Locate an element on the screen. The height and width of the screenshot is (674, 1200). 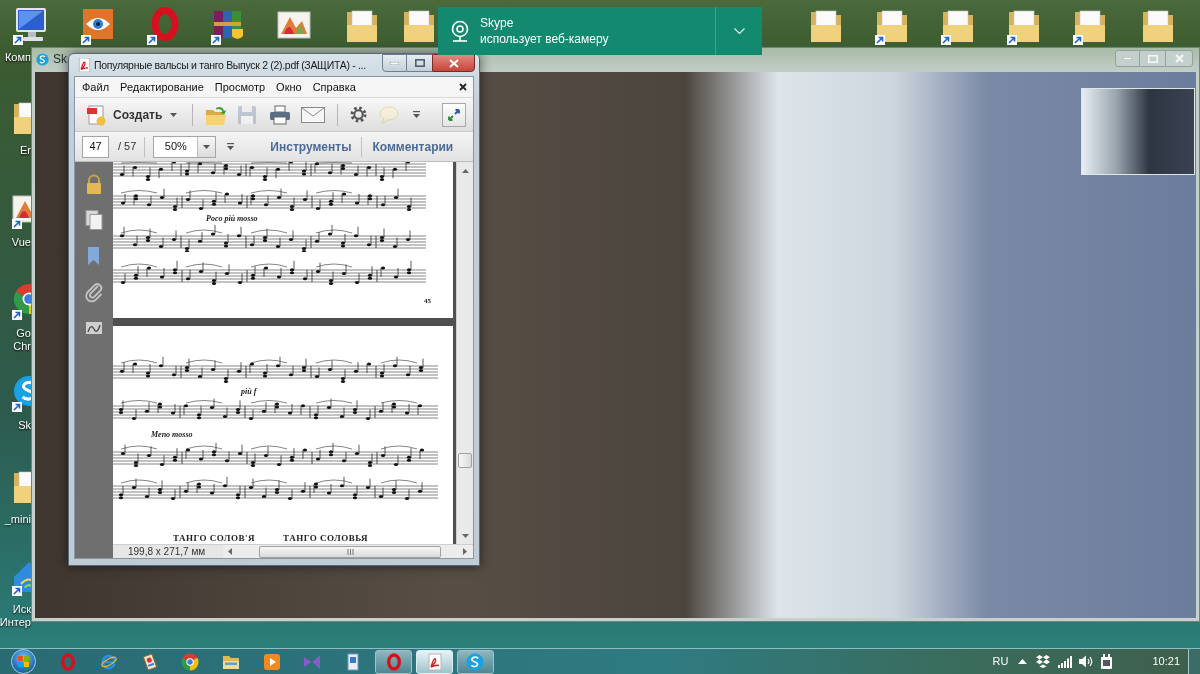
dynamic-marking: più f is located at coordinates (249, 392).